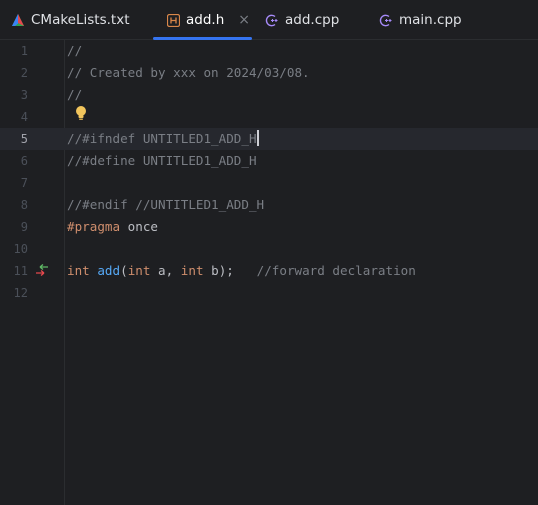 This screenshot has width=538, height=505. I want to click on close-icon: ×, so click(244, 20).